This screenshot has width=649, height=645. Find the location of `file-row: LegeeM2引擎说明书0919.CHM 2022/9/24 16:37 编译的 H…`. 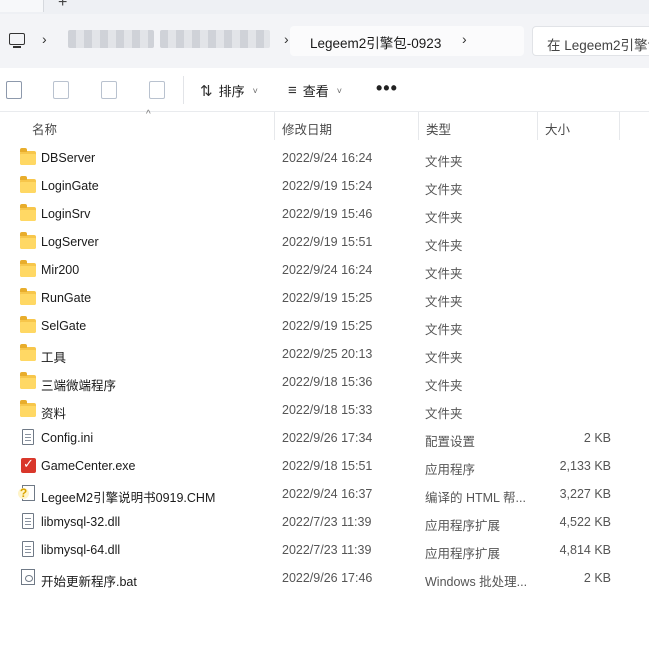

file-row: LegeeM2引擎说明书0919.CHM 2022/9/24 16:37 编译的 H… is located at coordinates (324, 494).